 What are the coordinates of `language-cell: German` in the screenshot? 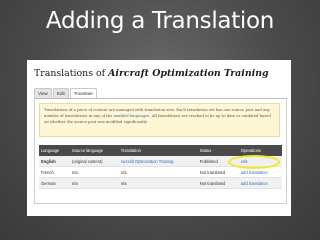 It's located at (54, 183).